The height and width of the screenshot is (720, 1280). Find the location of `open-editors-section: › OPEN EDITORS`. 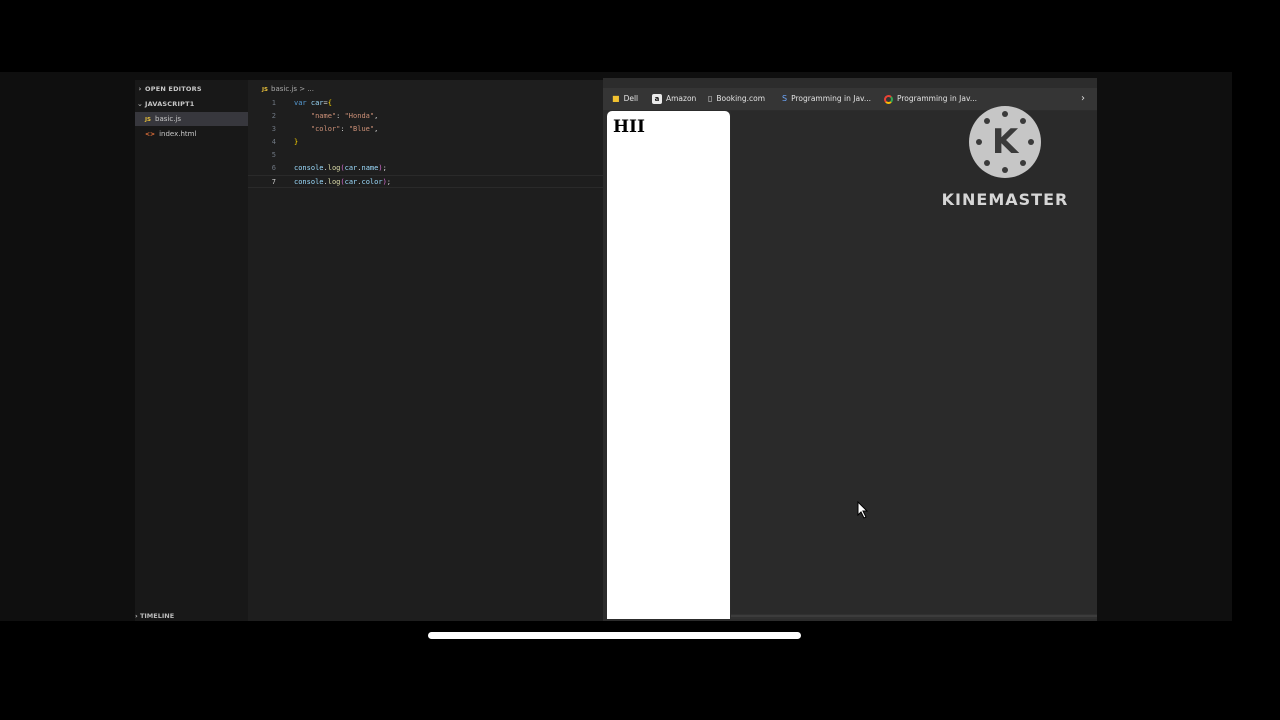

open-editors-section: › OPEN EDITORS is located at coordinates (191, 89).